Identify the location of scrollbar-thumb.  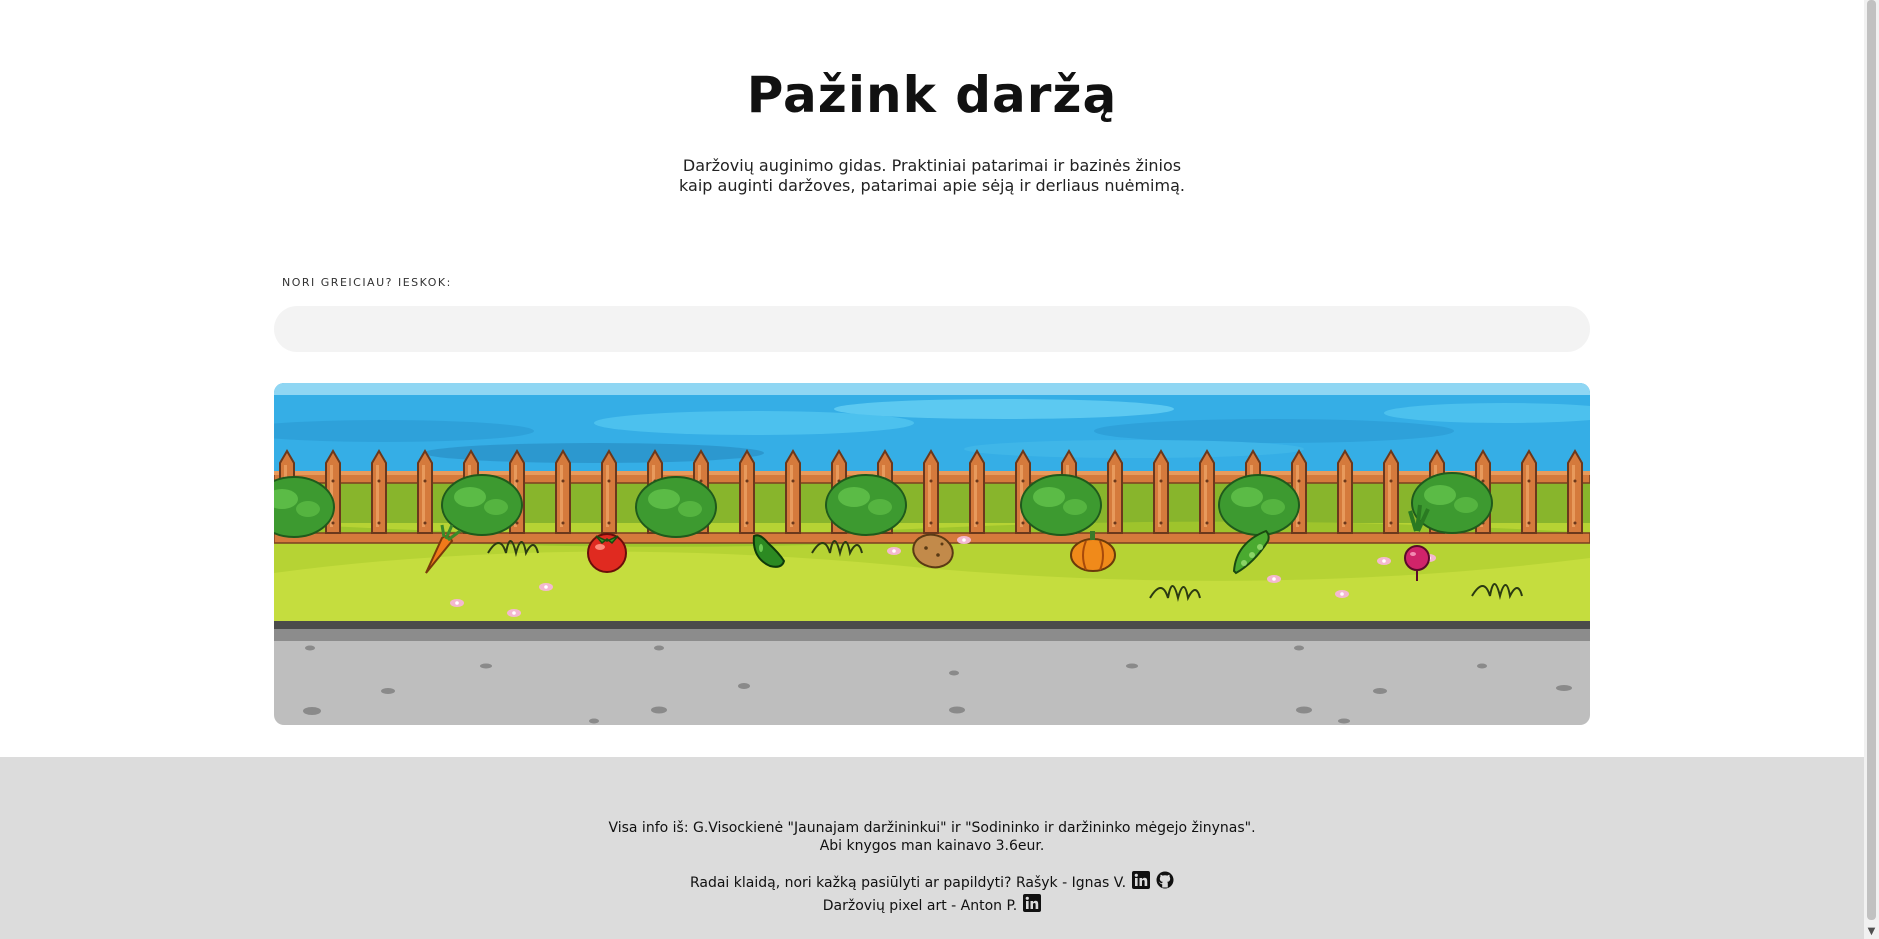
(1871, 460).